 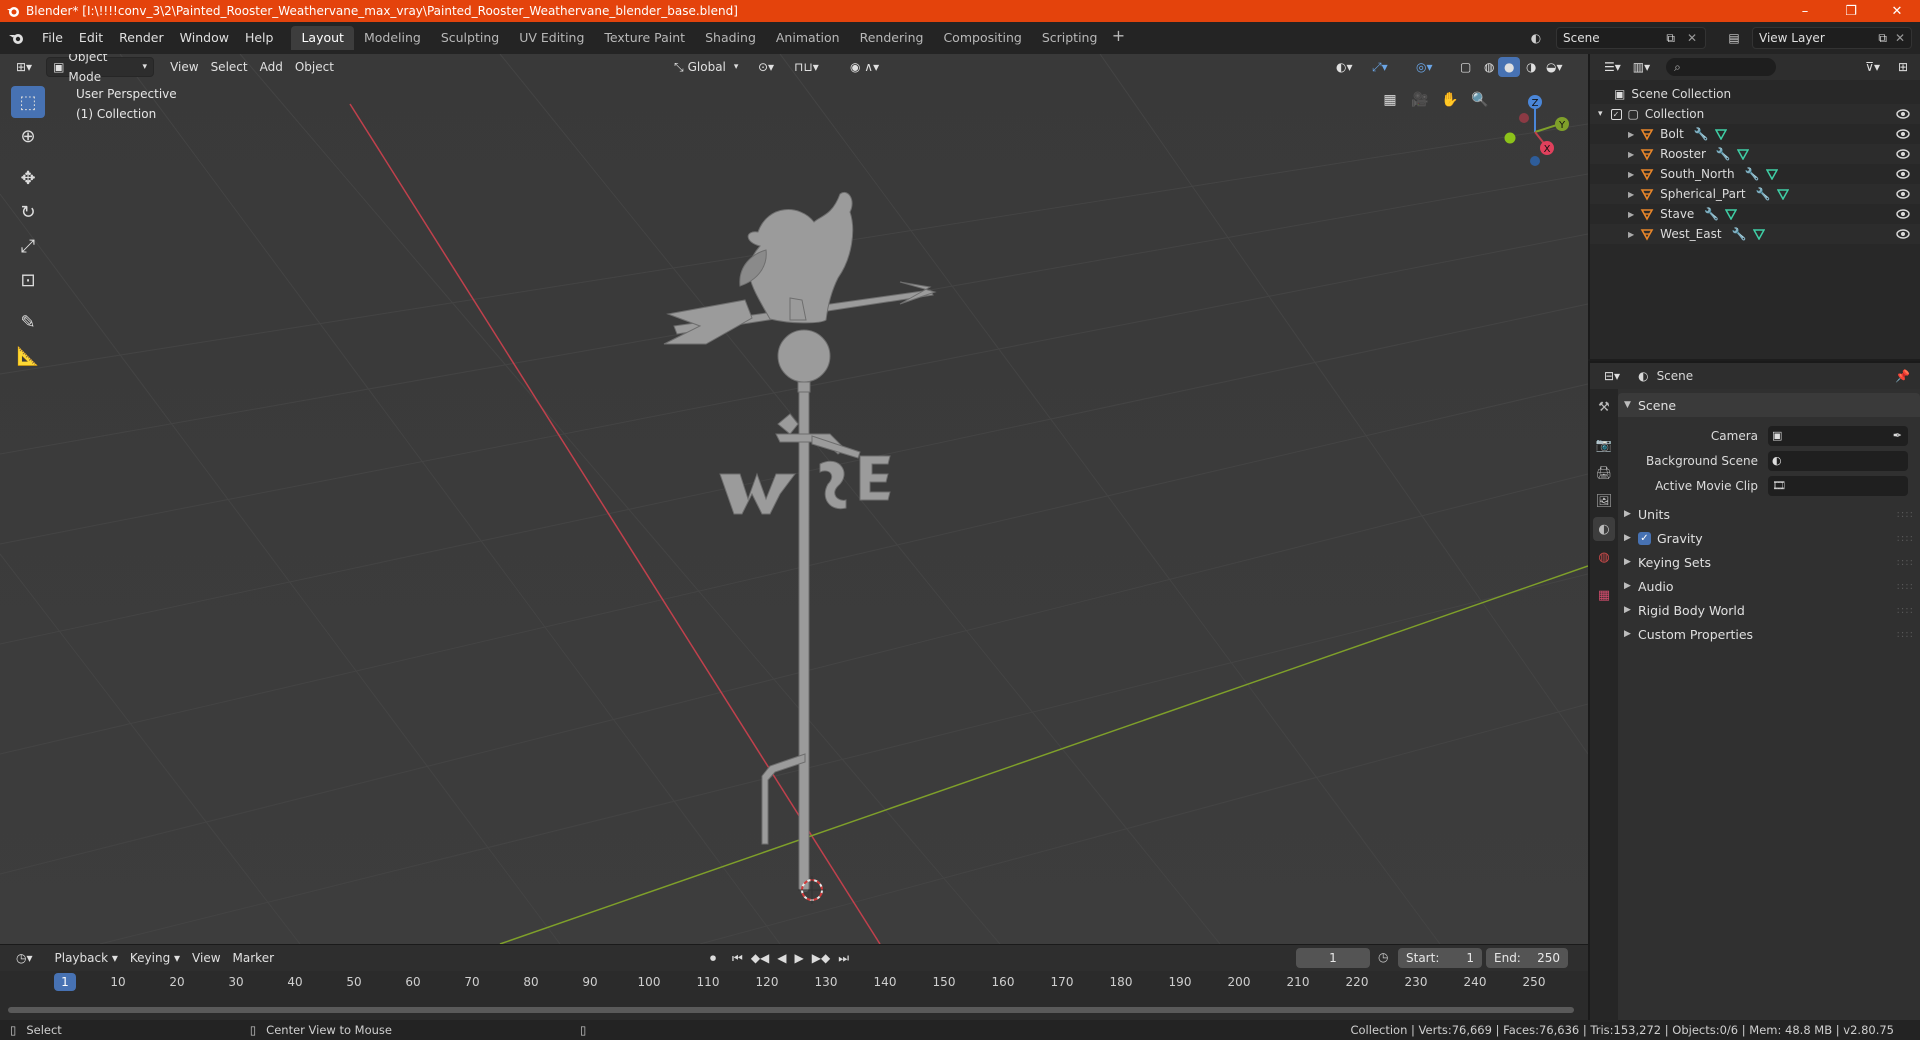 What do you see at coordinates (28, 102) in the screenshot?
I see `select-box-tool-icon: ⬚` at bounding box center [28, 102].